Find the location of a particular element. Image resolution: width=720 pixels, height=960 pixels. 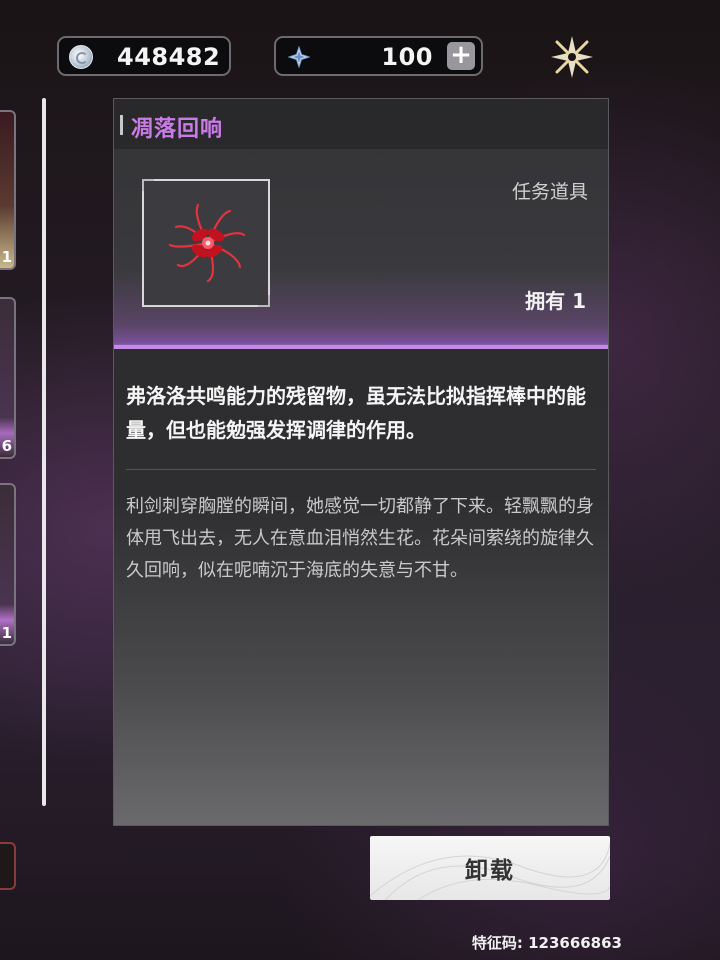

side-tab is located at coordinates (8, 866).